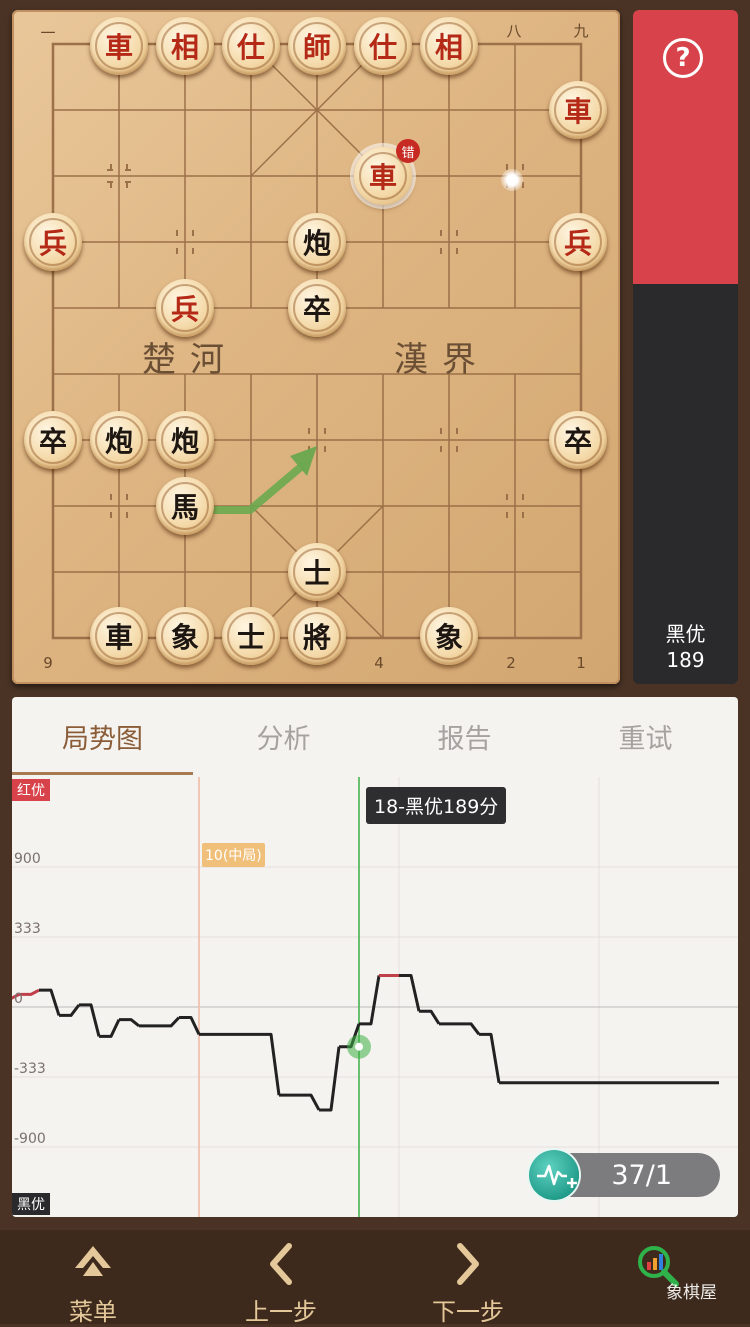 This screenshot has height=1327, width=750. What do you see at coordinates (317, 636) in the screenshot?
I see `piece-black-general: 將` at bounding box center [317, 636].